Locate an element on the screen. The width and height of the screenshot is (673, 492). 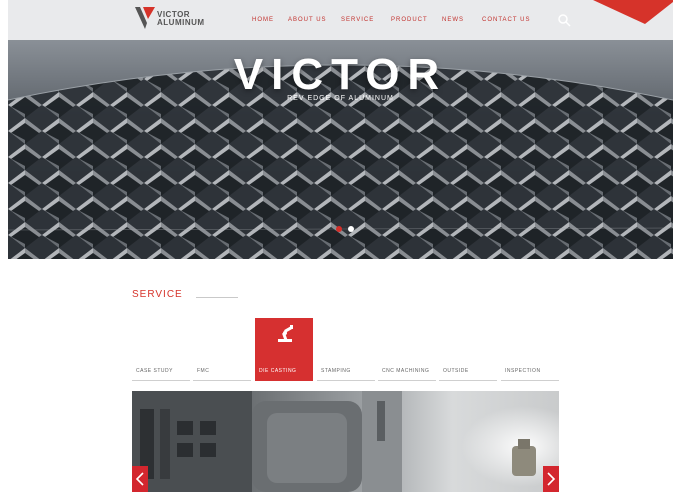
slider-next-button is located at coordinates (551, 479).